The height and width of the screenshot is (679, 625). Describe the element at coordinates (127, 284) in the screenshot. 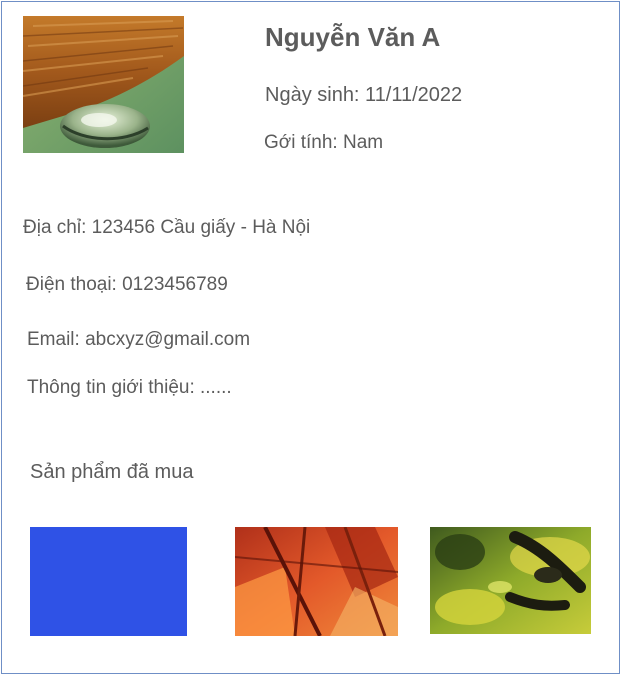

I see `phone-number: Điện thoại: 0123456789` at that location.